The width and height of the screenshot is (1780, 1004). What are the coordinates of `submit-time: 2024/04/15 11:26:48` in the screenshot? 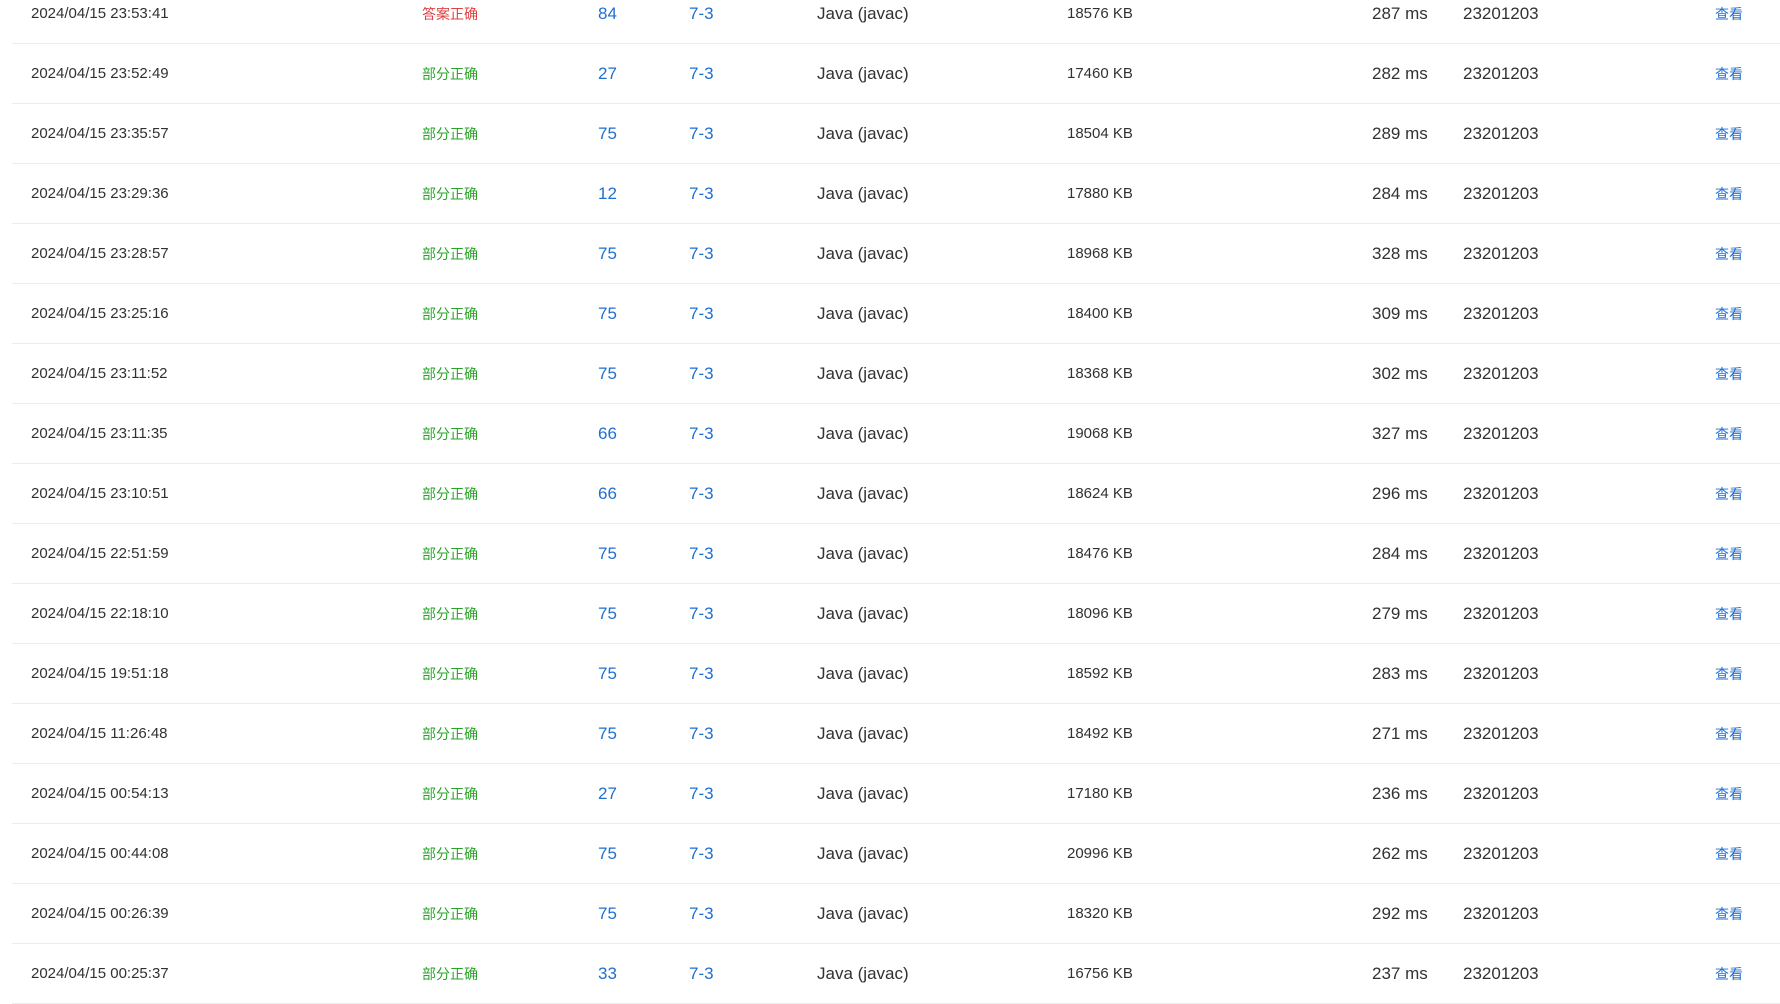 It's located at (99, 733).